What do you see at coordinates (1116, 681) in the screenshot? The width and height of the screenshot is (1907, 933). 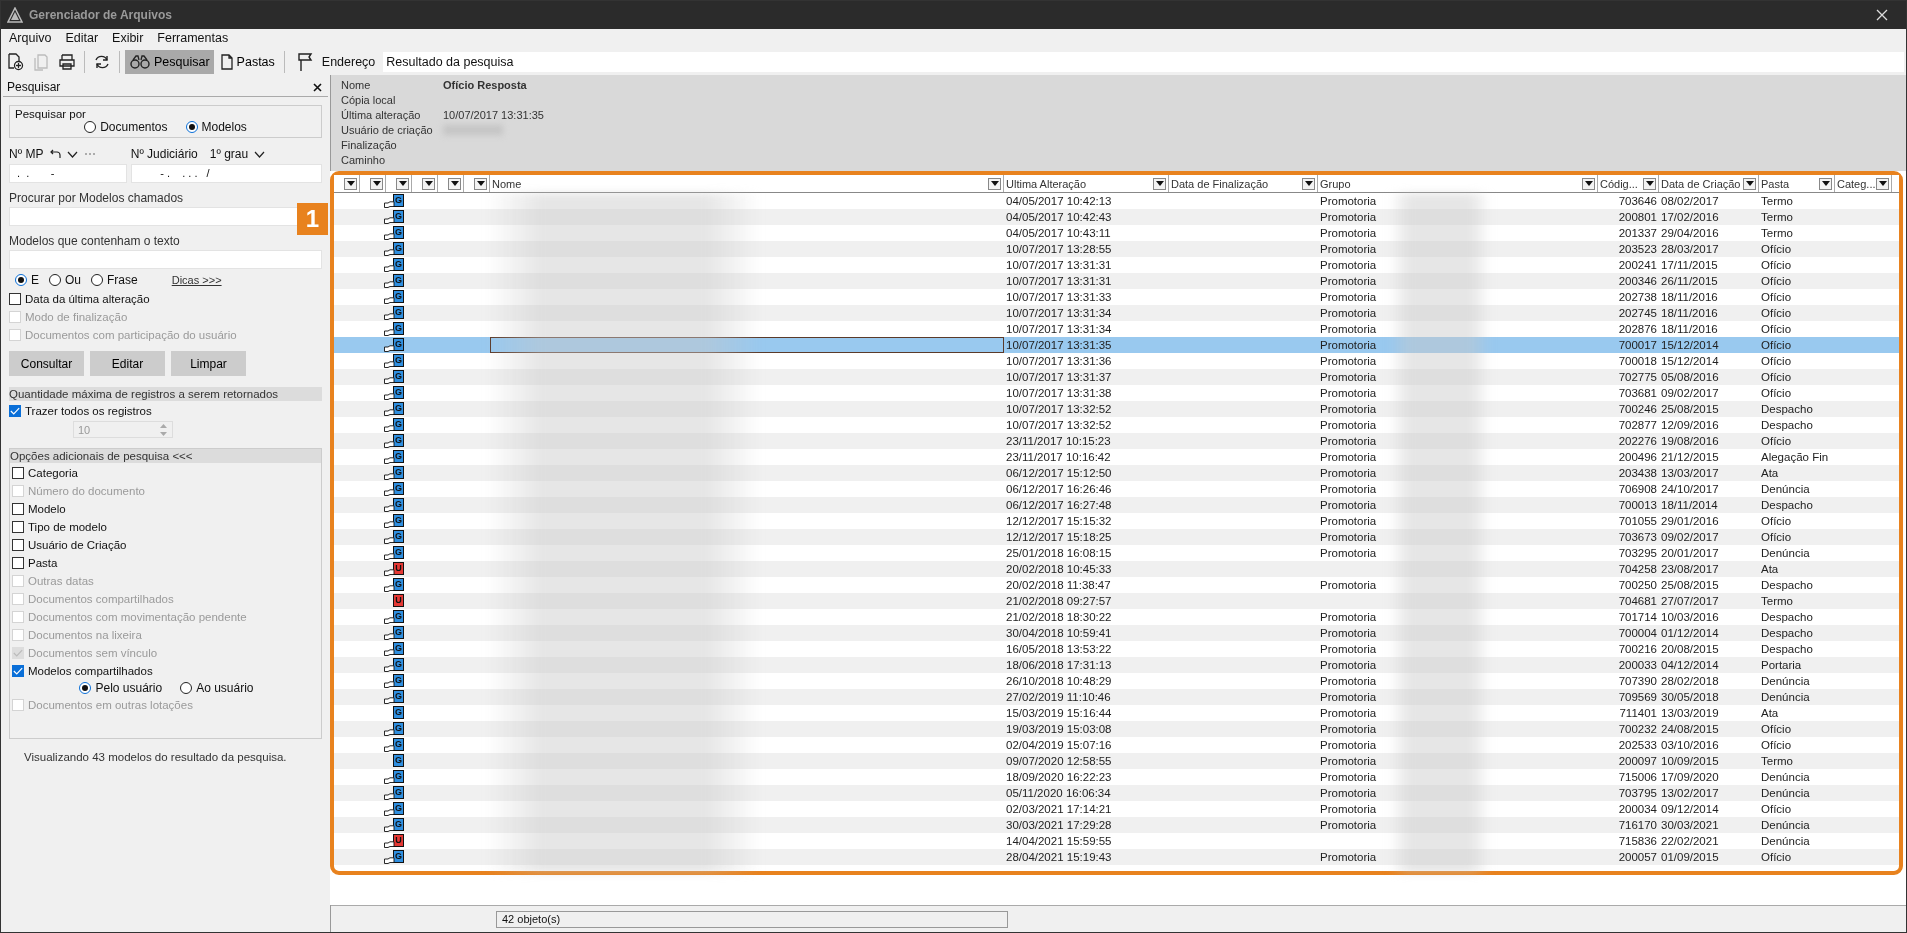 I see `table-row: G 26/10/2018 10:48:29 Promotoria 707390 28/02/2018 Denúncia` at bounding box center [1116, 681].